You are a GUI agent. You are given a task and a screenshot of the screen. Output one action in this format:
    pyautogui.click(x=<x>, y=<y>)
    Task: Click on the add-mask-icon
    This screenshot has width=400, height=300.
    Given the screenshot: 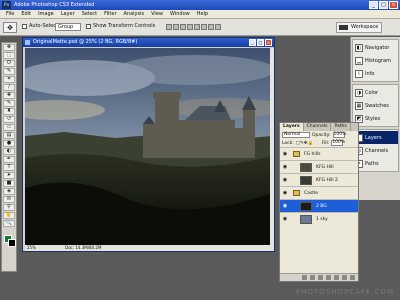 What is the action you would take?
    pyautogui.click(x=320, y=277)
    